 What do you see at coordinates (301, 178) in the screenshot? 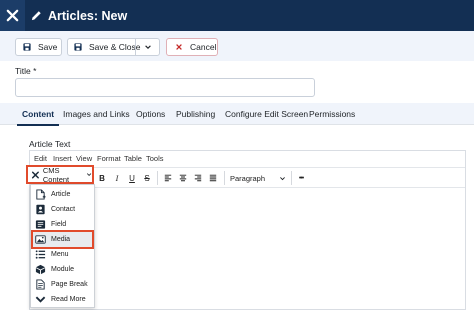
I see `more-button: •••` at bounding box center [301, 178].